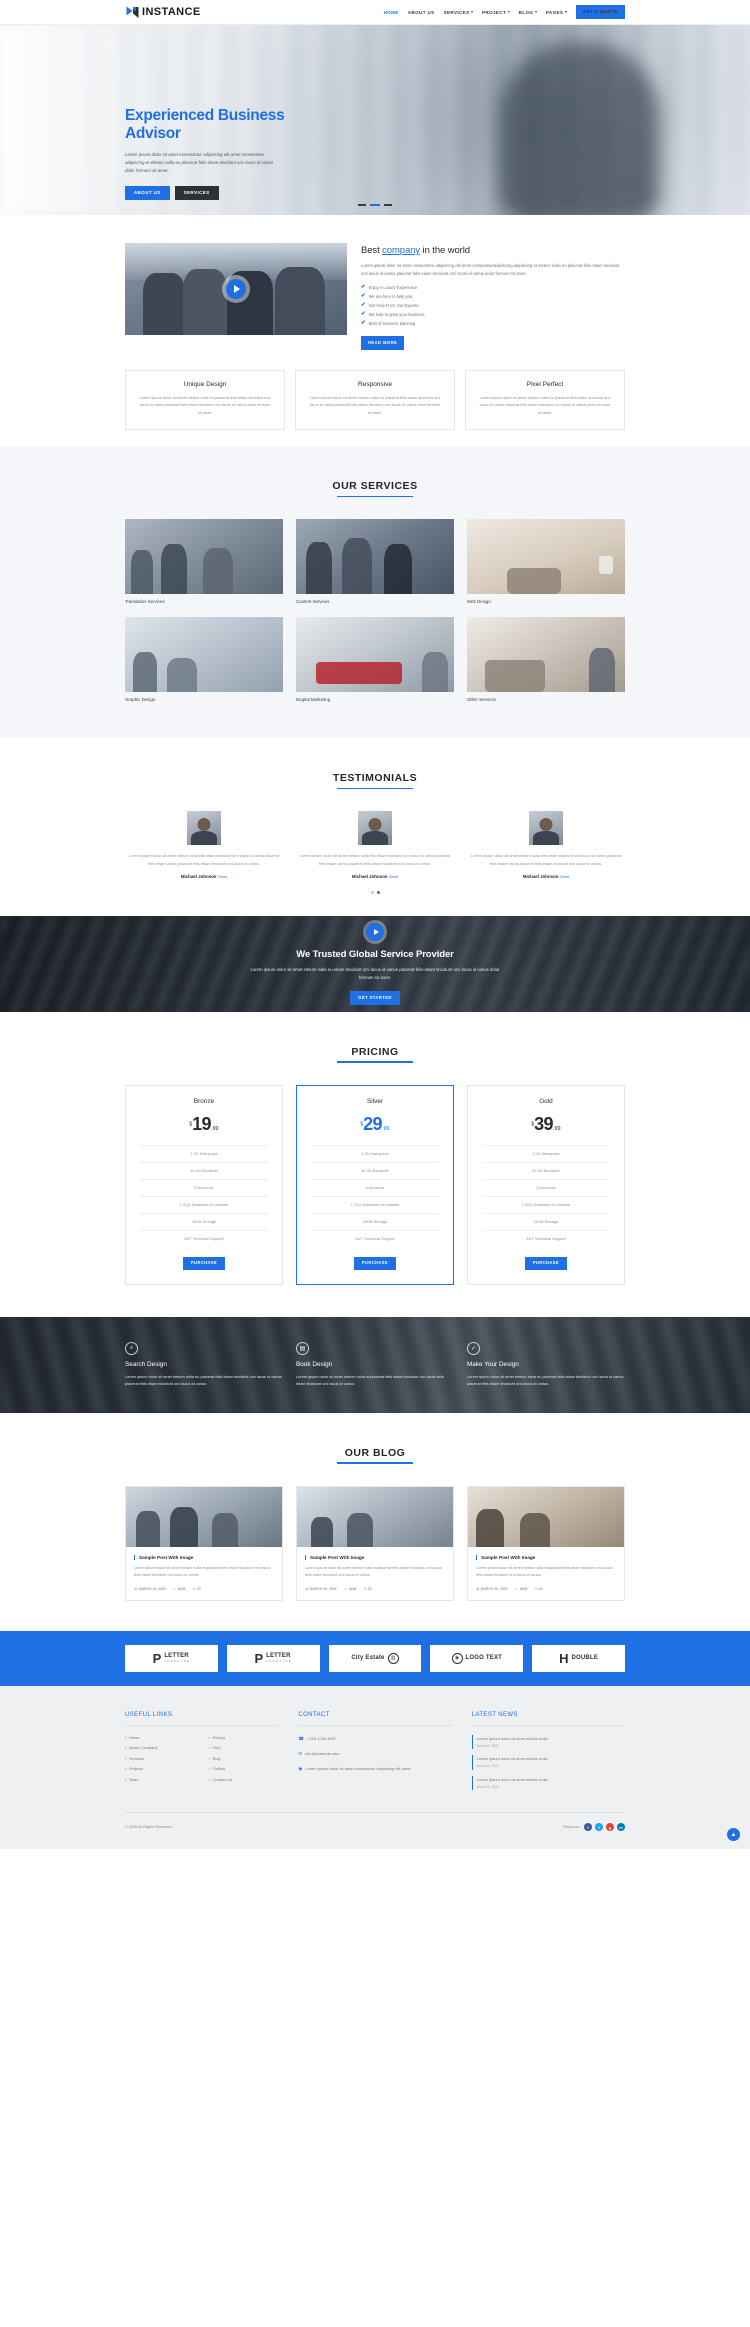 The height and width of the screenshot is (2327, 750). What do you see at coordinates (599, 1827) in the screenshot?
I see `twitter-icon: t` at bounding box center [599, 1827].